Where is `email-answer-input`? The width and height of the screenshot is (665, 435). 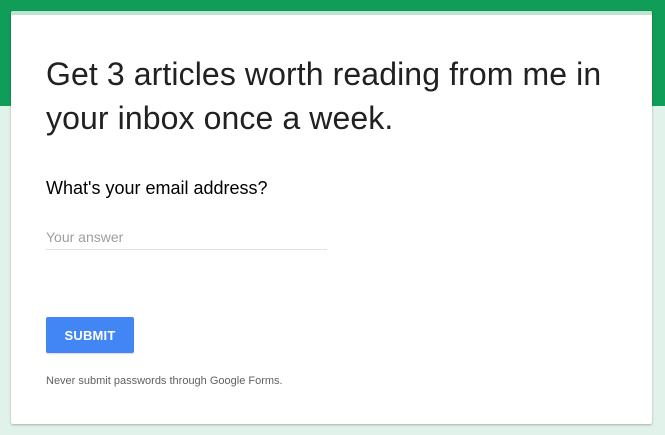
email-answer-input is located at coordinates (186, 237).